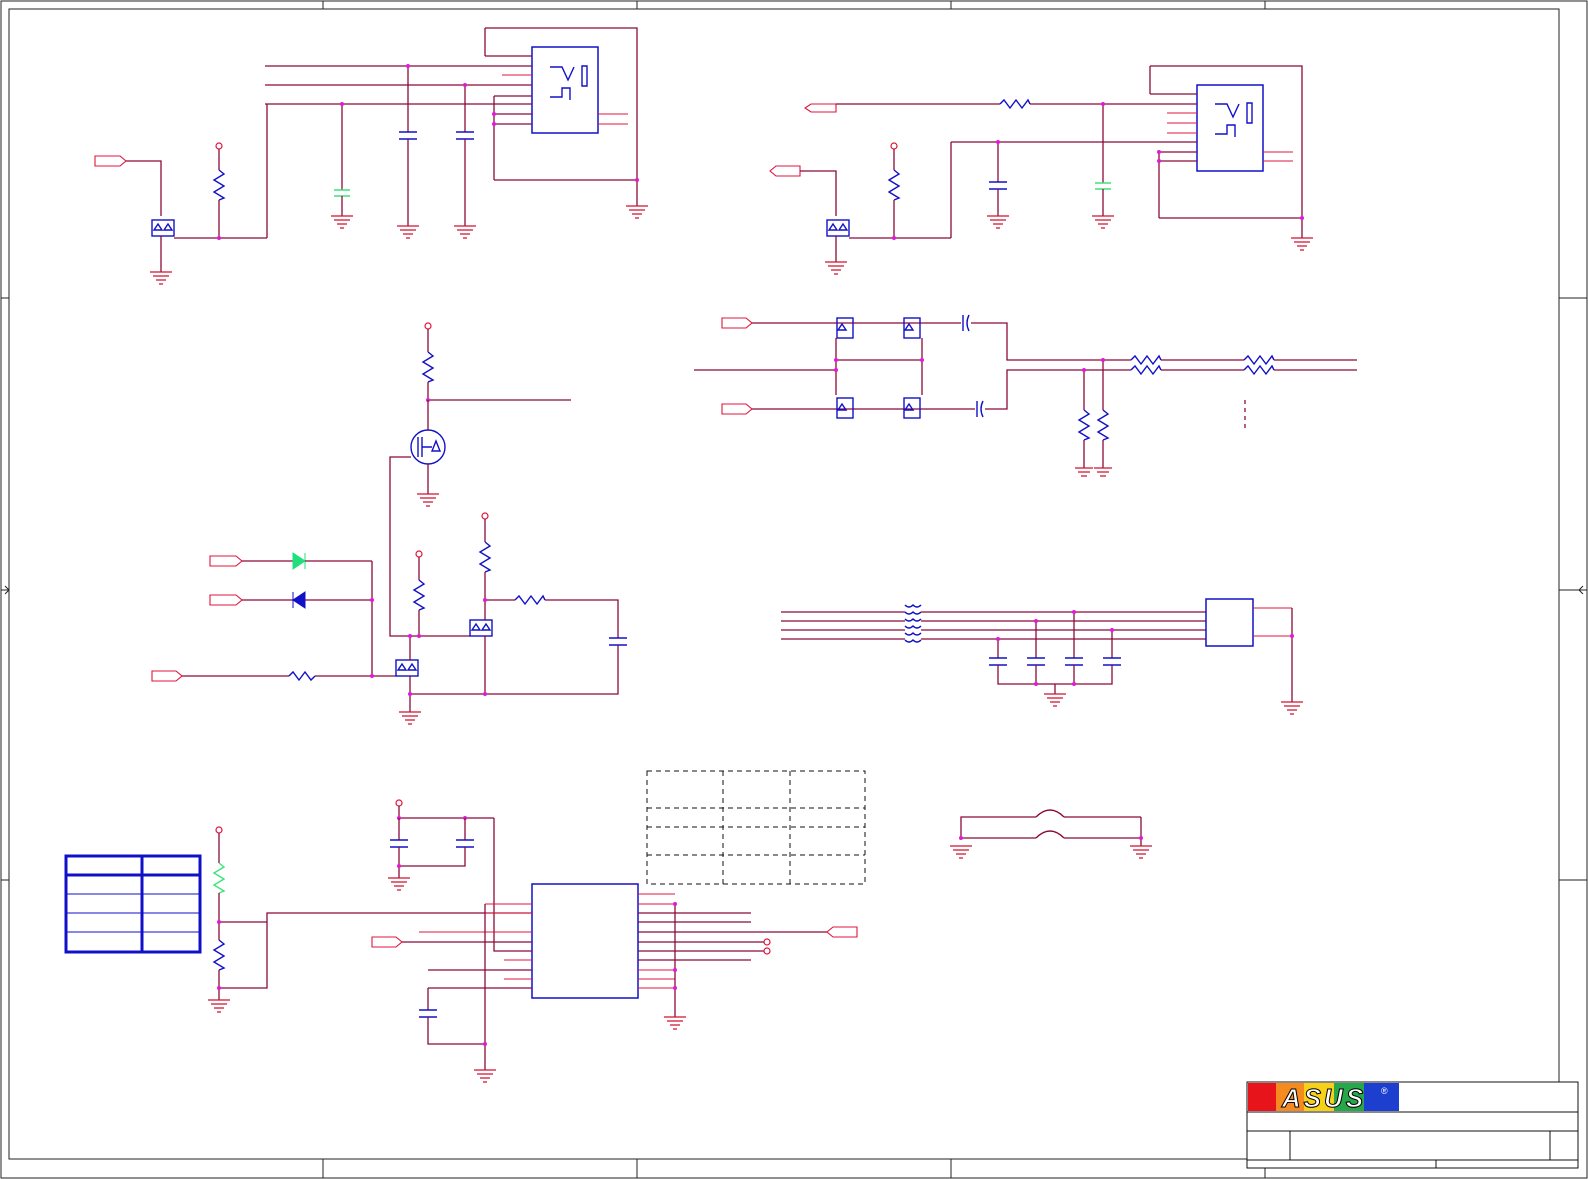 The width and height of the screenshot is (1588, 1179). What do you see at coordinates (1051, 834) in the screenshot?
I see `net-tie` at bounding box center [1051, 834].